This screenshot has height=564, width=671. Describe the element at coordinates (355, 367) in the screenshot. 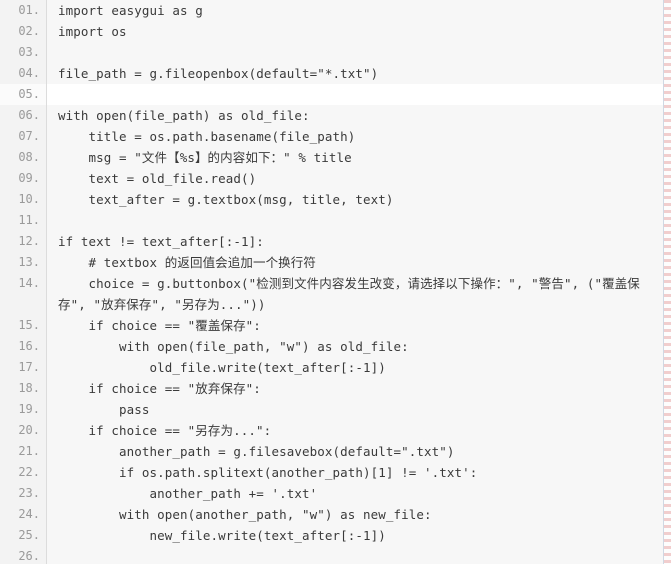

I see `code-line-text: old_file.write(text_after[:-1])` at that location.